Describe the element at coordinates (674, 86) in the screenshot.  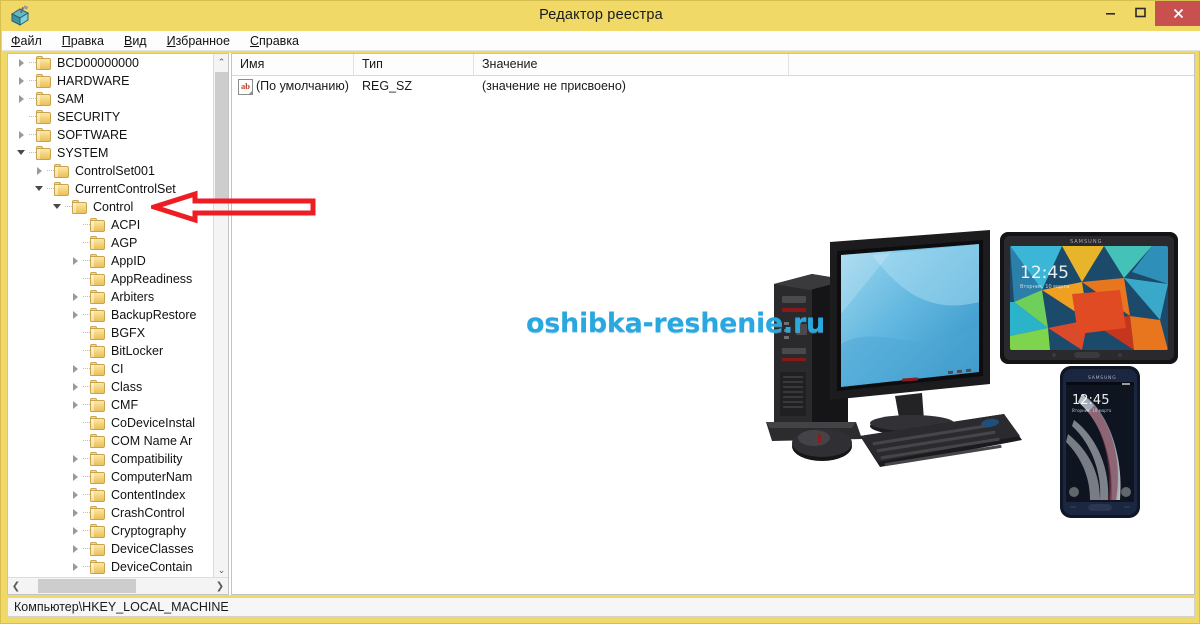
I see `value-data-cell: (значение не присвоено)` at that location.